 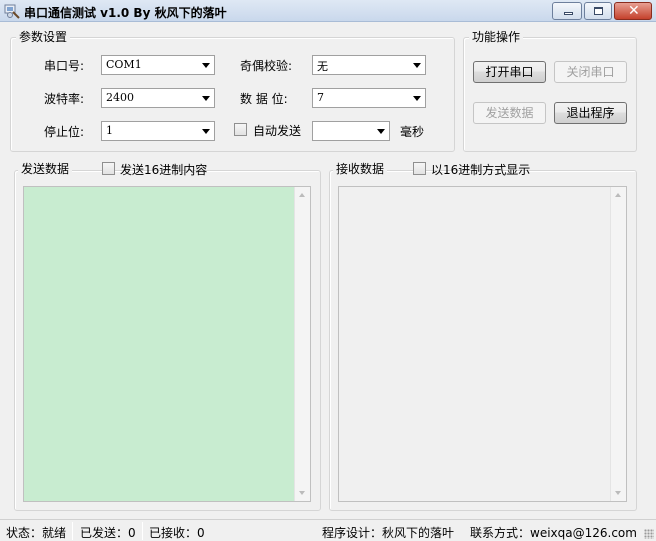 What do you see at coordinates (302, 344) in the screenshot?
I see `send-scrollbar` at bounding box center [302, 344].